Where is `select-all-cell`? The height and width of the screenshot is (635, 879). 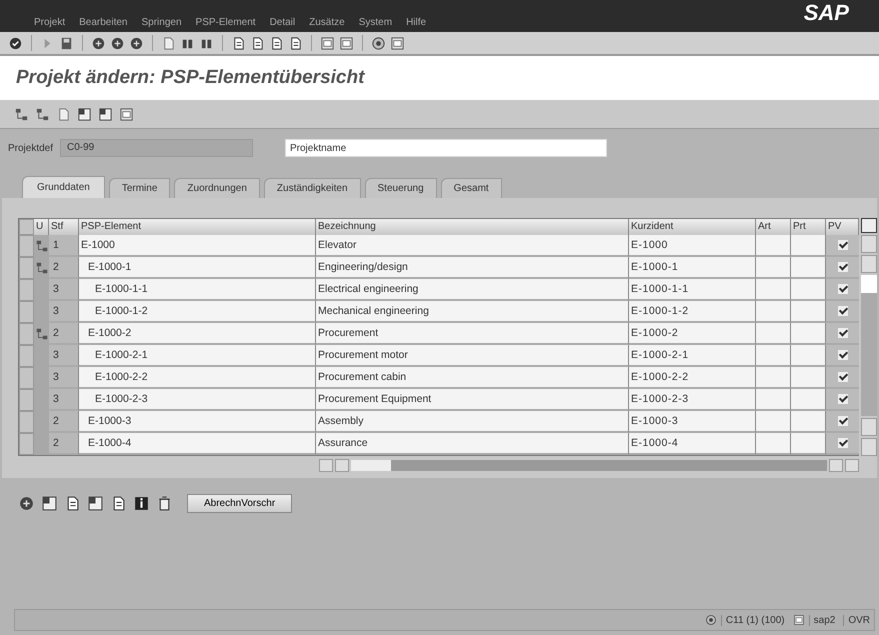 select-all-cell is located at coordinates (26, 227).